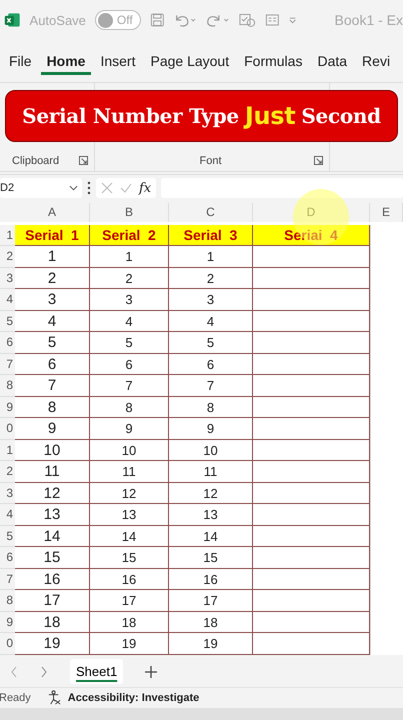 This screenshot has width=403, height=720. Describe the element at coordinates (73, 188) in the screenshot. I see `dropdown-caret-icon` at that location.